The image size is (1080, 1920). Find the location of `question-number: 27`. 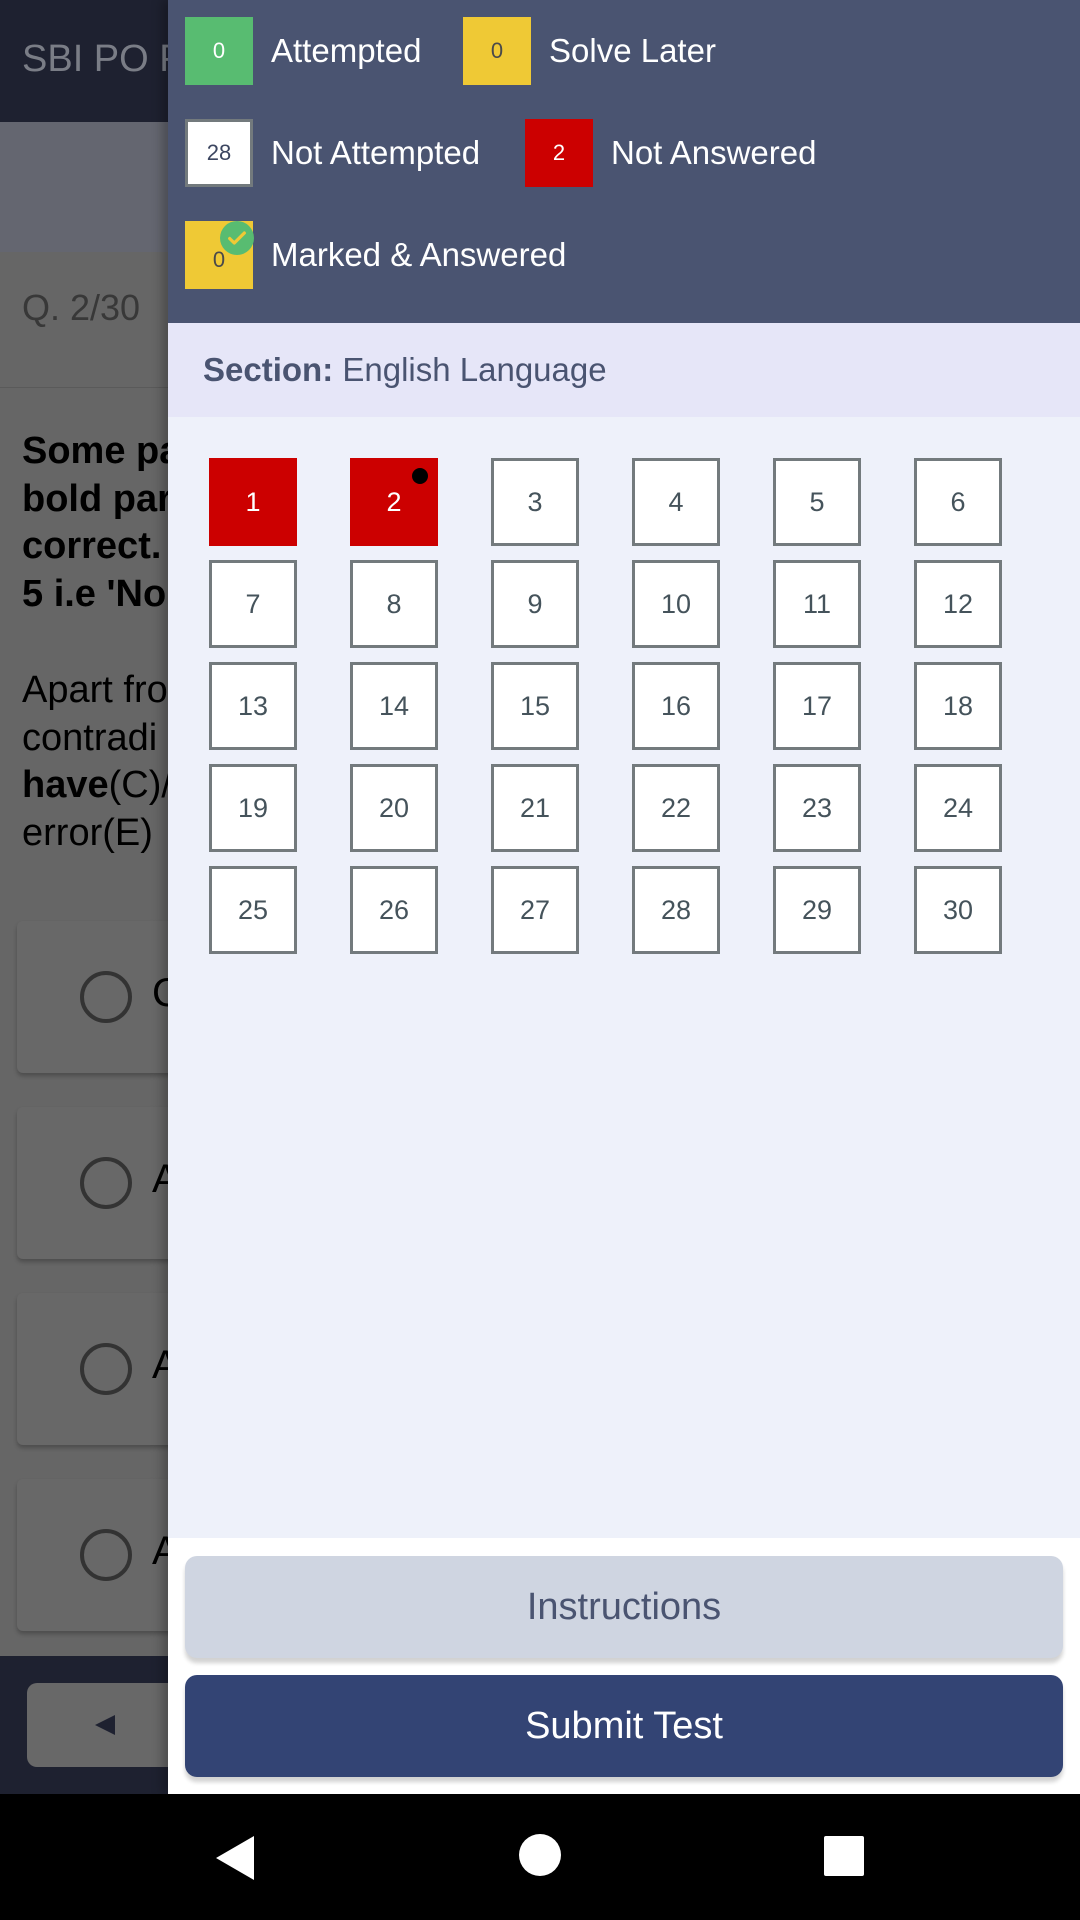

question-number: 27 is located at coordinates (535, 909).